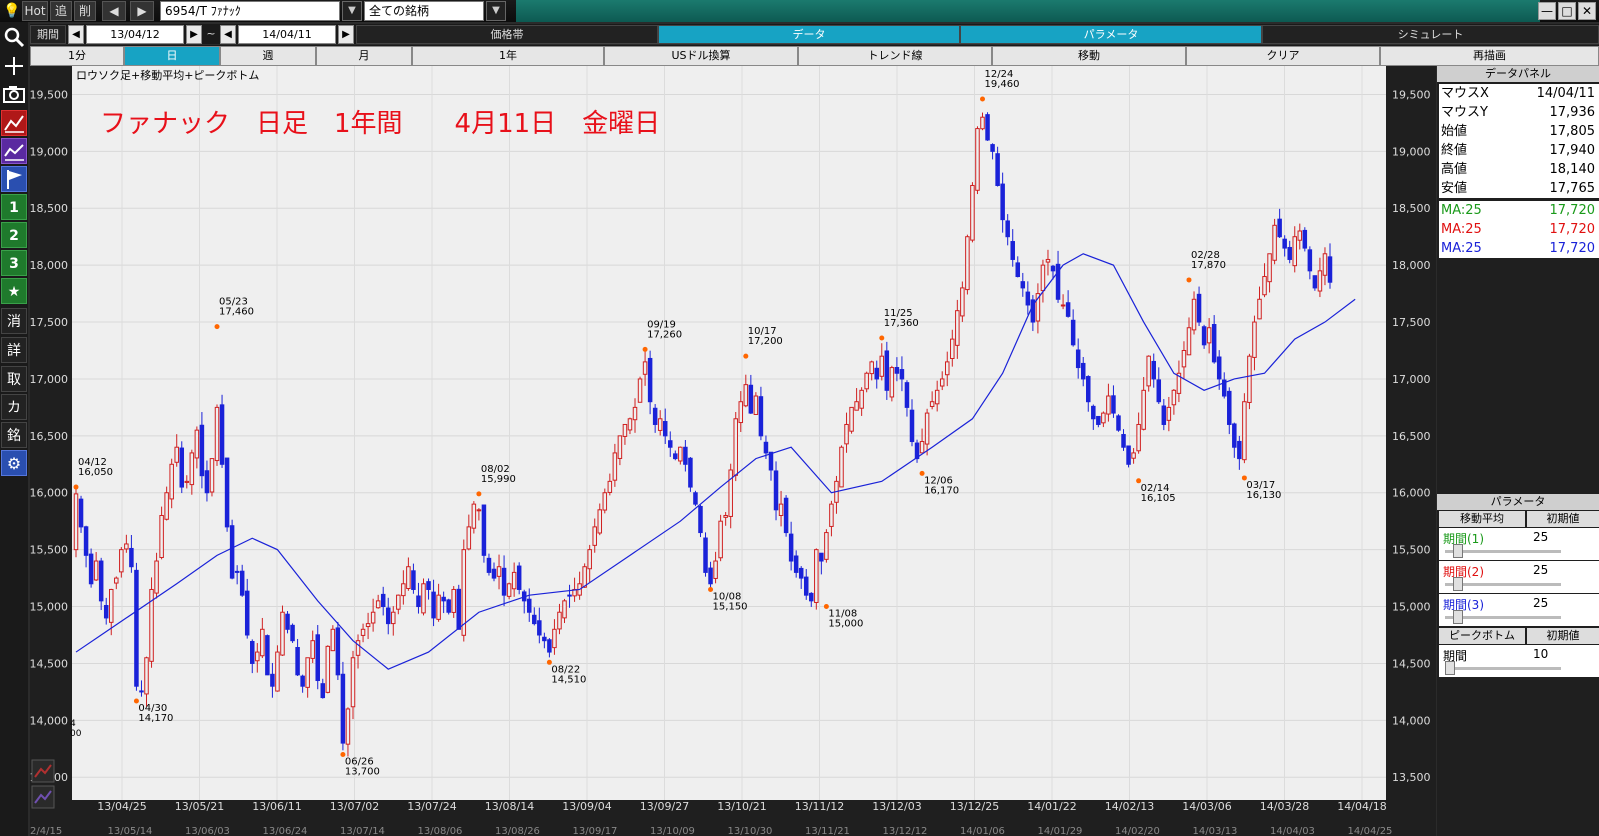 The width and height of the screenshot is (1599, 836). Describe the element at coordinates (1547, 11) in the screenshot. I see `minimize-button: —` at that location.